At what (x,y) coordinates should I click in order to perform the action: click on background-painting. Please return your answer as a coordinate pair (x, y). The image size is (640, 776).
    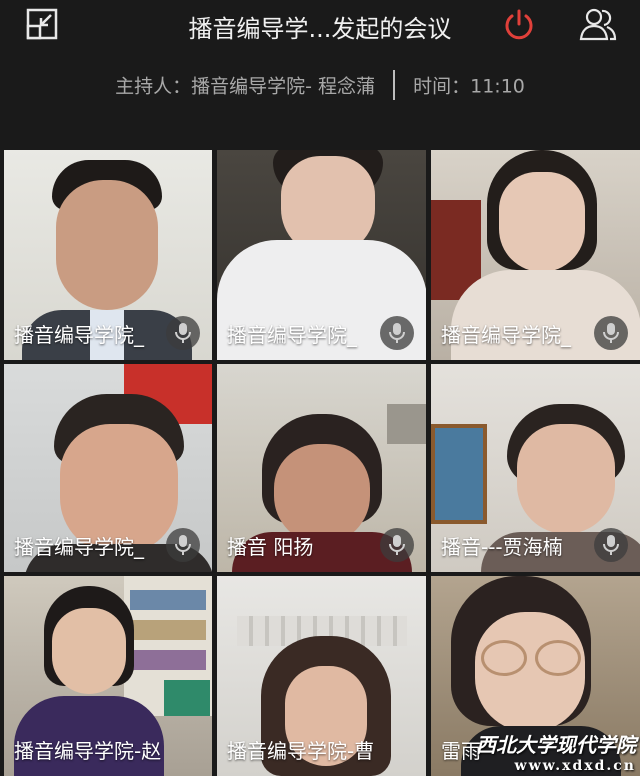
    Looking at the image, I should click on (459, 474).